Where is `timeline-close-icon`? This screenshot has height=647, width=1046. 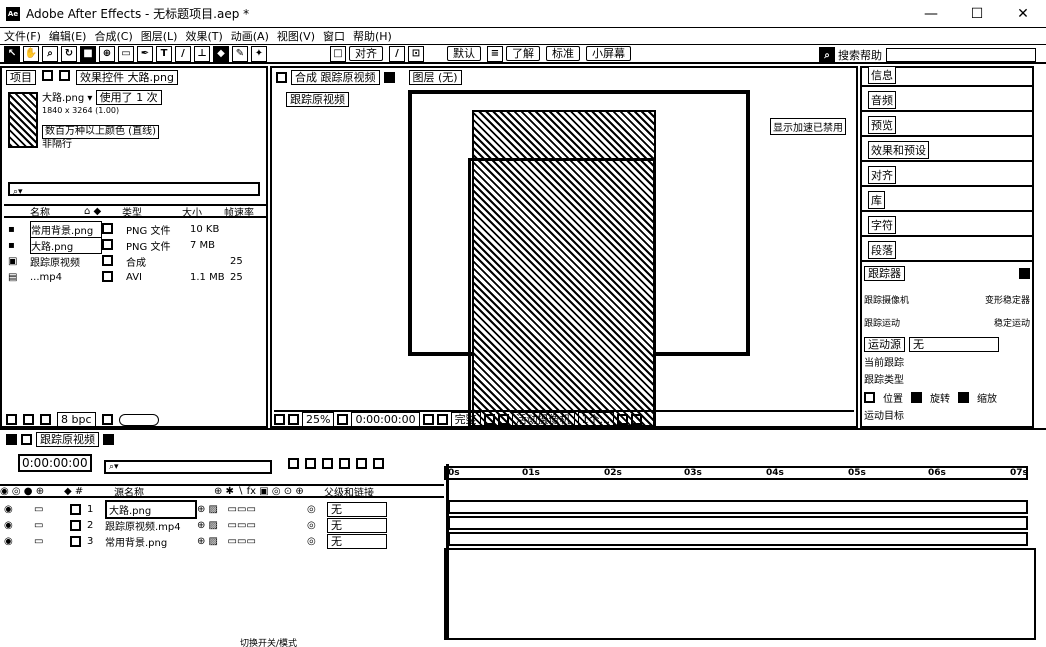
timeline-close-icon is located at coordinates (11, 439).